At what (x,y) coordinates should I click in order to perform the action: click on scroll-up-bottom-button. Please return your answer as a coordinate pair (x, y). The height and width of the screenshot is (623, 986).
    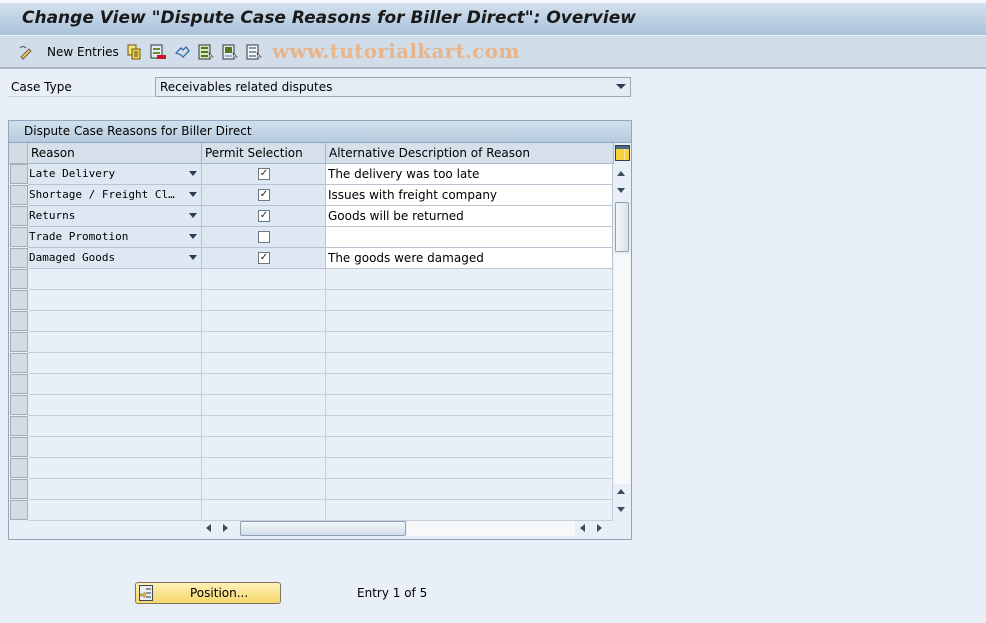
    Looking at the image, I should click on (622, 492).